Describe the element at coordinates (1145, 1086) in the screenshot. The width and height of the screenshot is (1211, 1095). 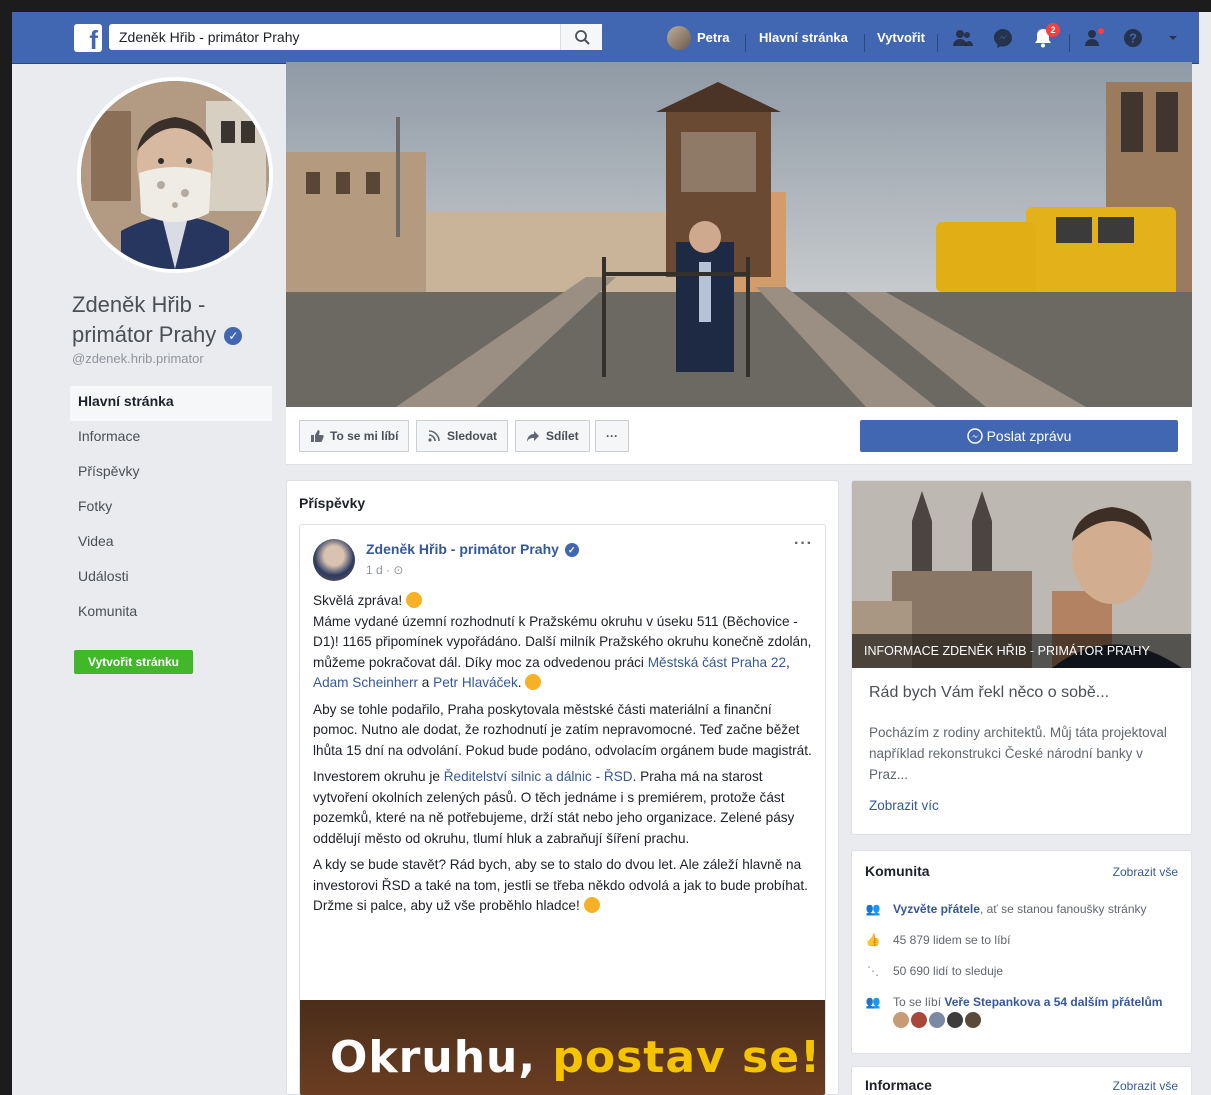
I see `info-card-see-all-link: Zobrazit vše` at that location.